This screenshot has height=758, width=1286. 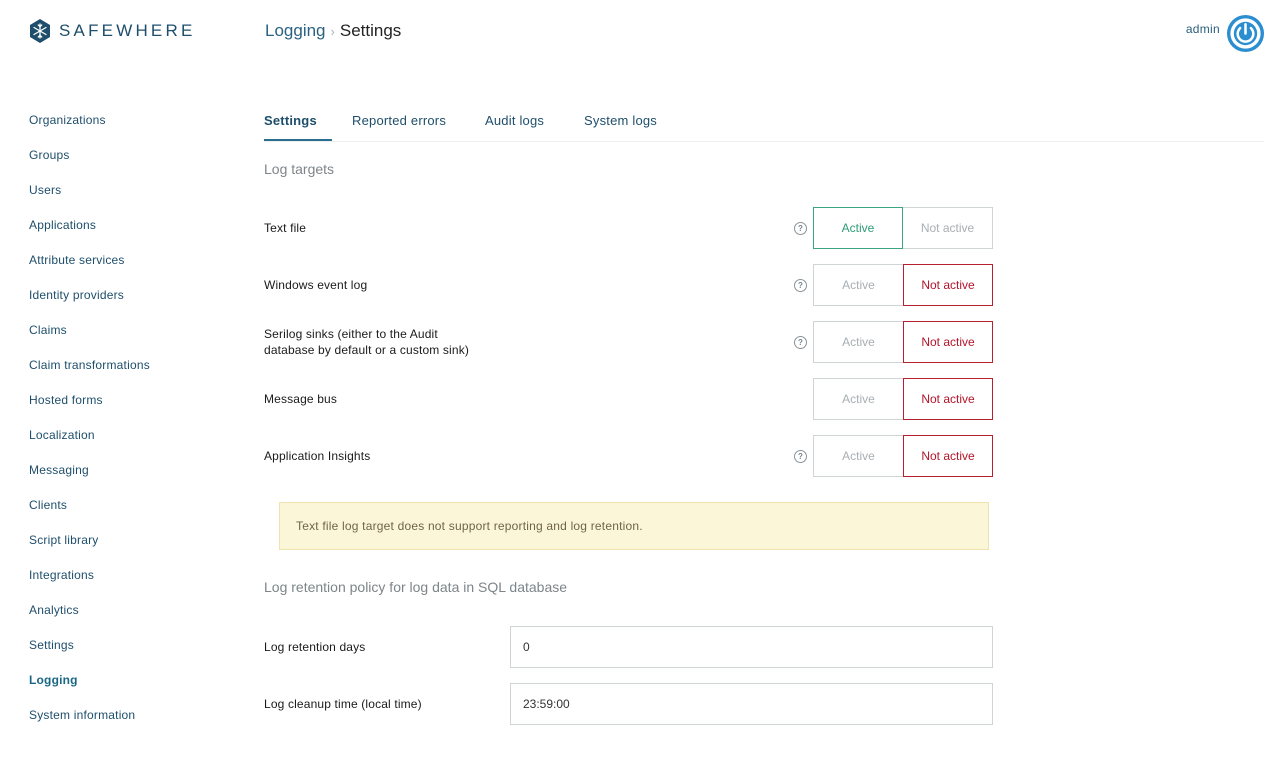 I want to click on message-bus-label: Message bus, so click(x=301, y=399).